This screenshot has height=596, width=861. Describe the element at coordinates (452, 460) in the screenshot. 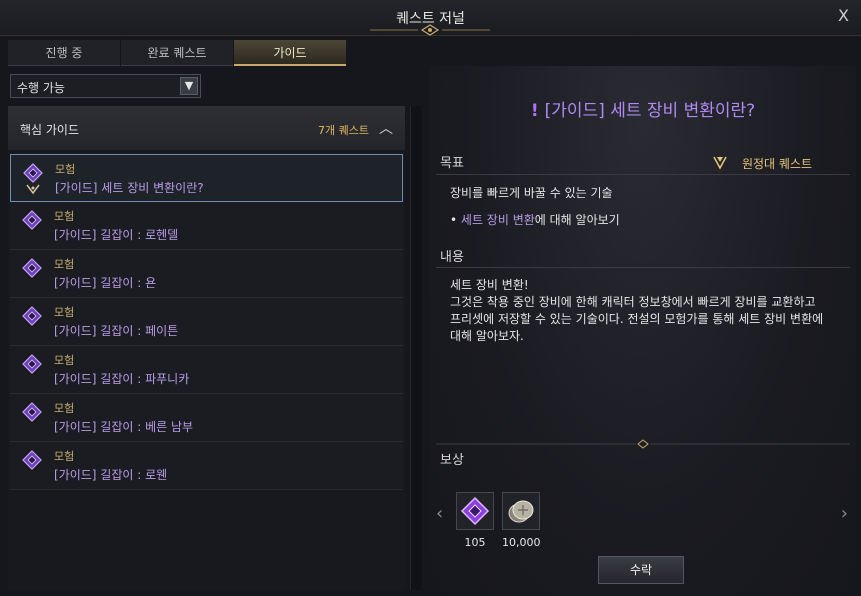

I see `rewards-label: 보상` at that location.